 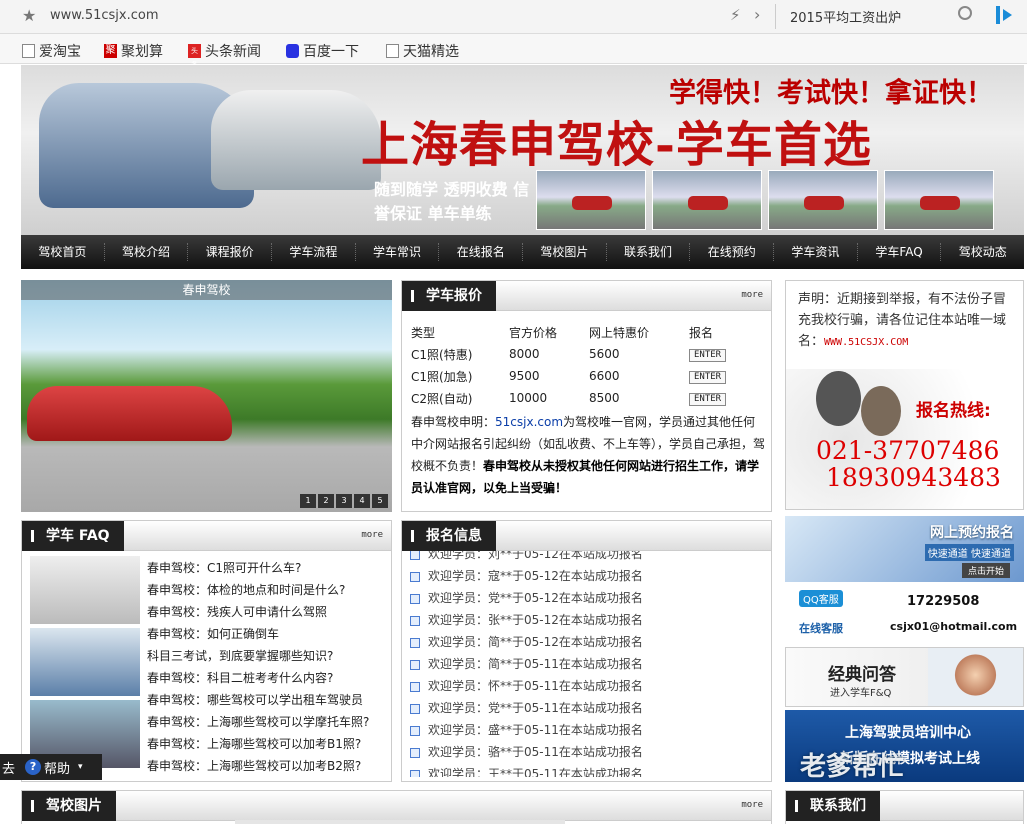 I want to click on faq-photo-classroom, so click(x=85, y=662).